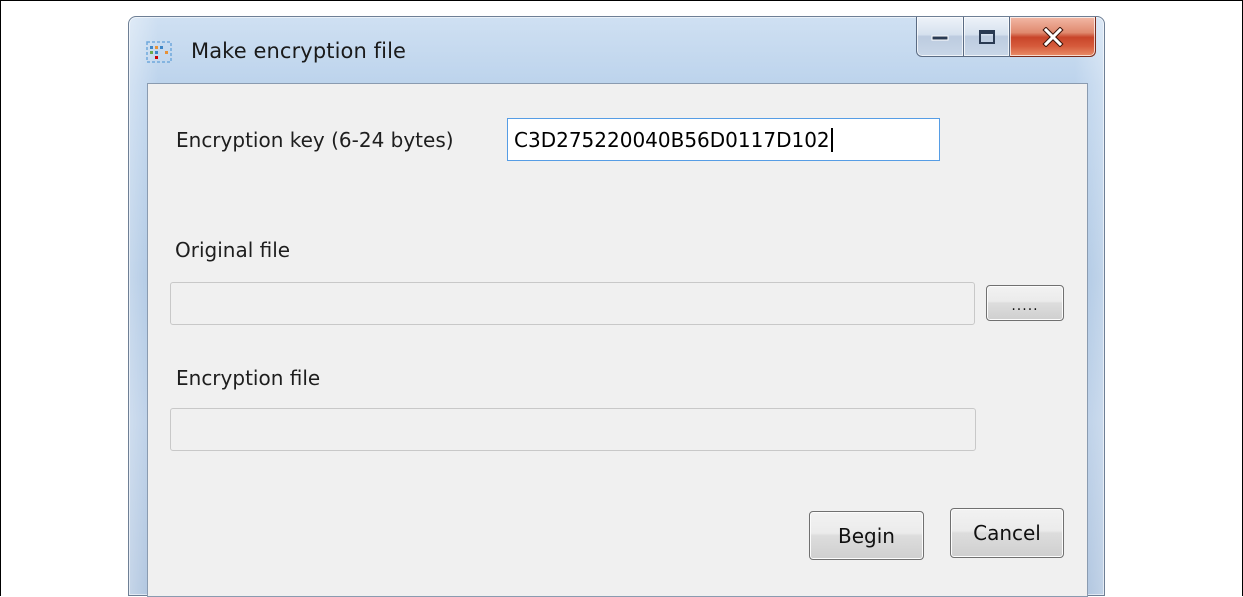  I want to click on maximize-button, so click(987, 37).